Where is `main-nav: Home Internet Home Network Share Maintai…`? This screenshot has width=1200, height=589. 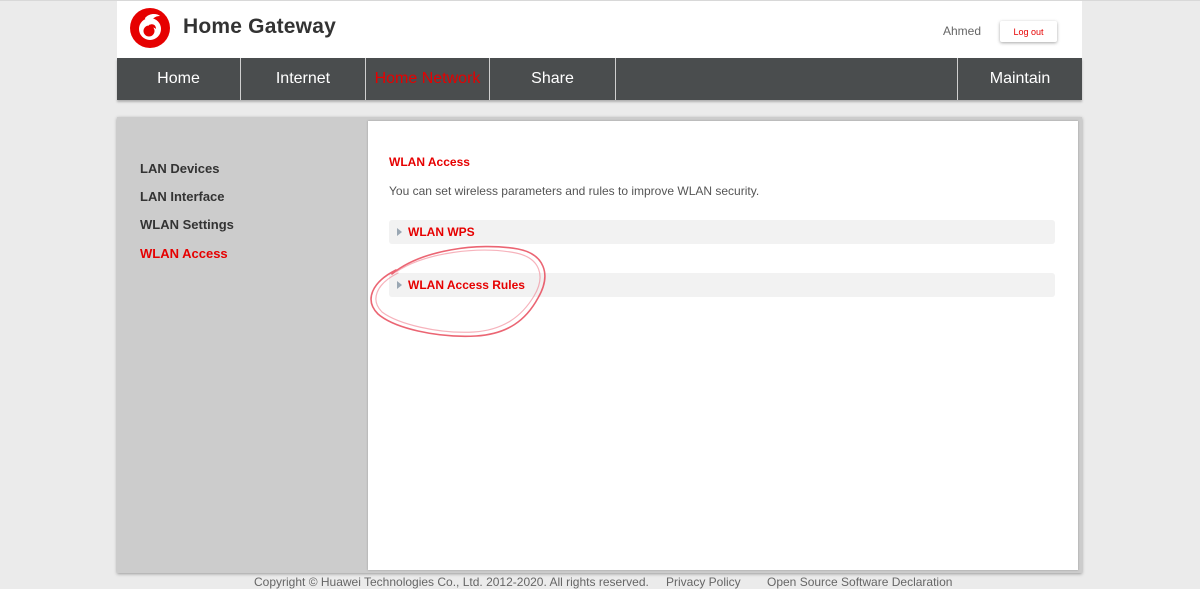 main-nav: Home Internet Home Network Share Maintai… is located at coordinates (599, 79).